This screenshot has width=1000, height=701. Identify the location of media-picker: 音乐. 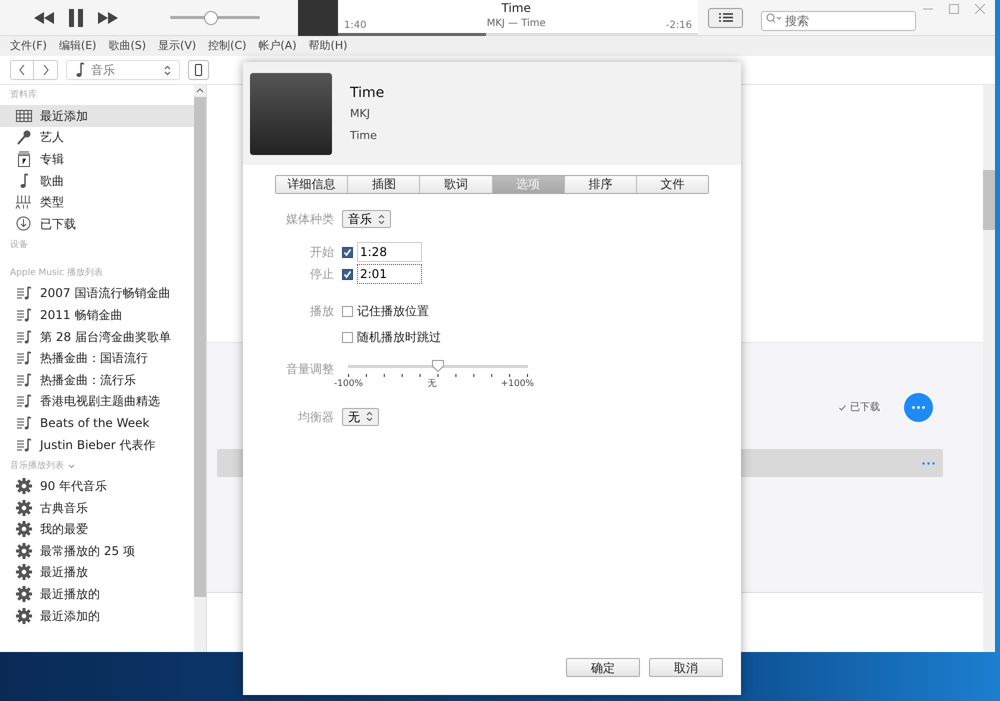
(123, 70).